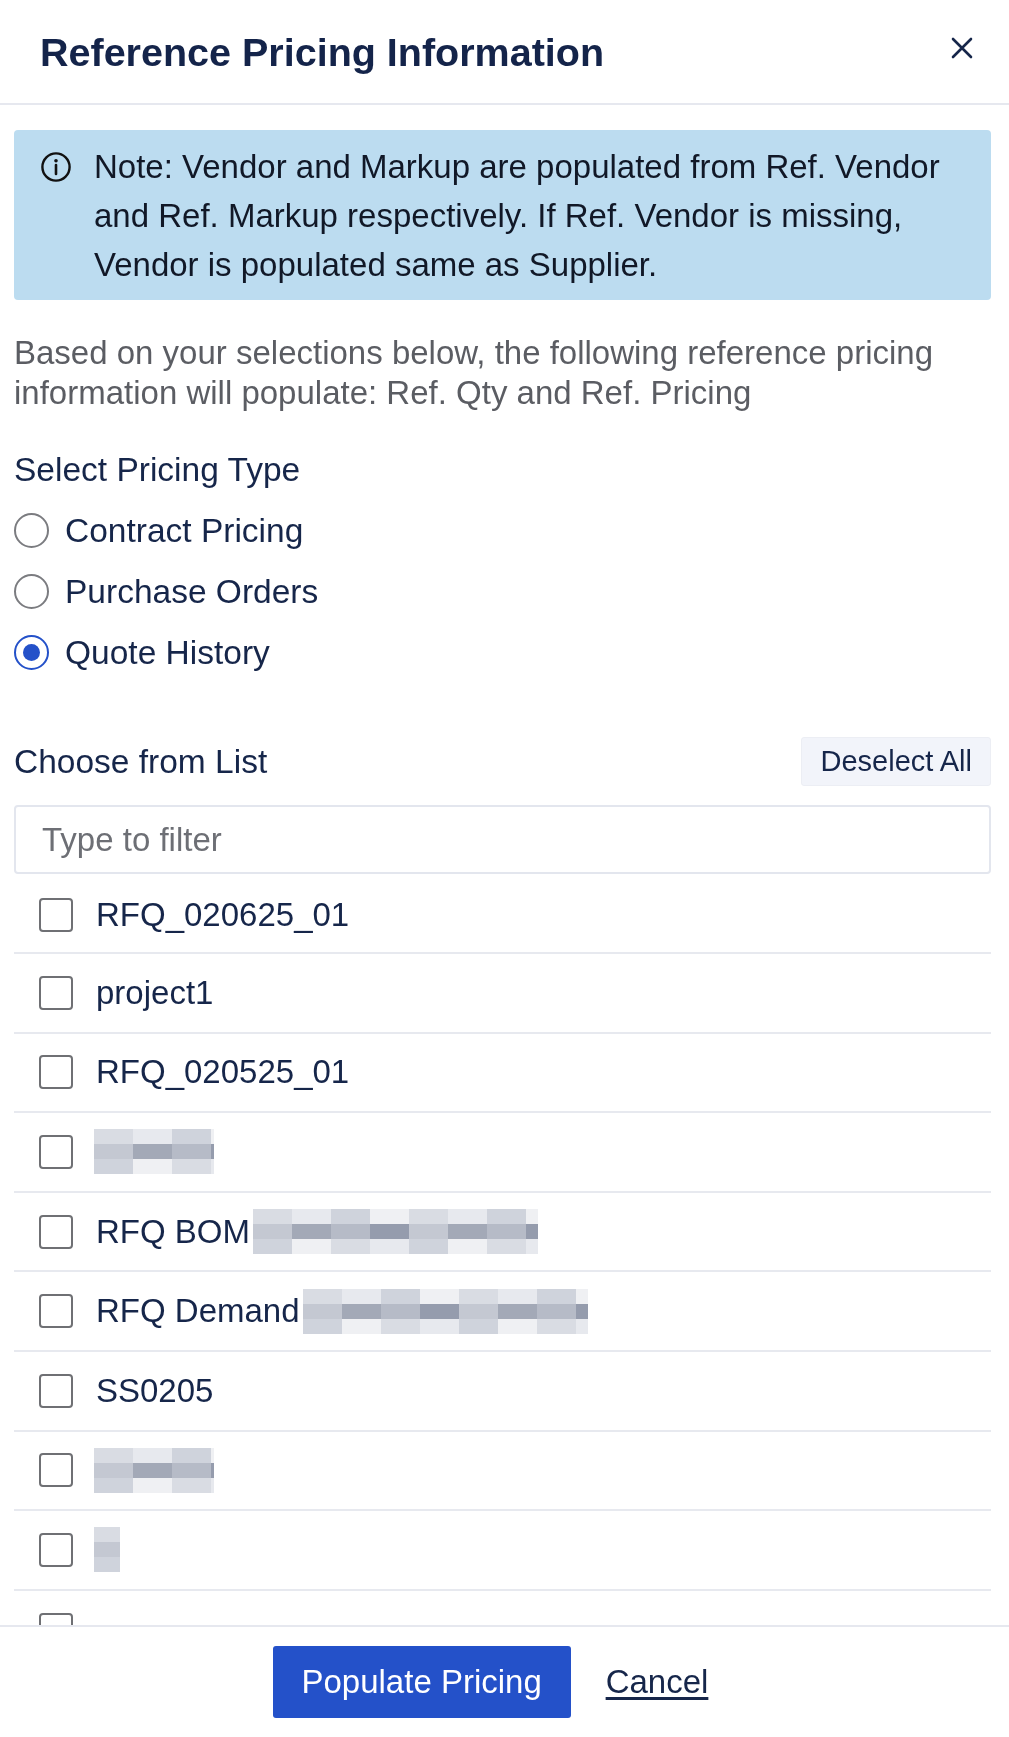 This screenshot has width=1009, height=1737. I want to click on radio-label: Quote History, so click(167, 652).